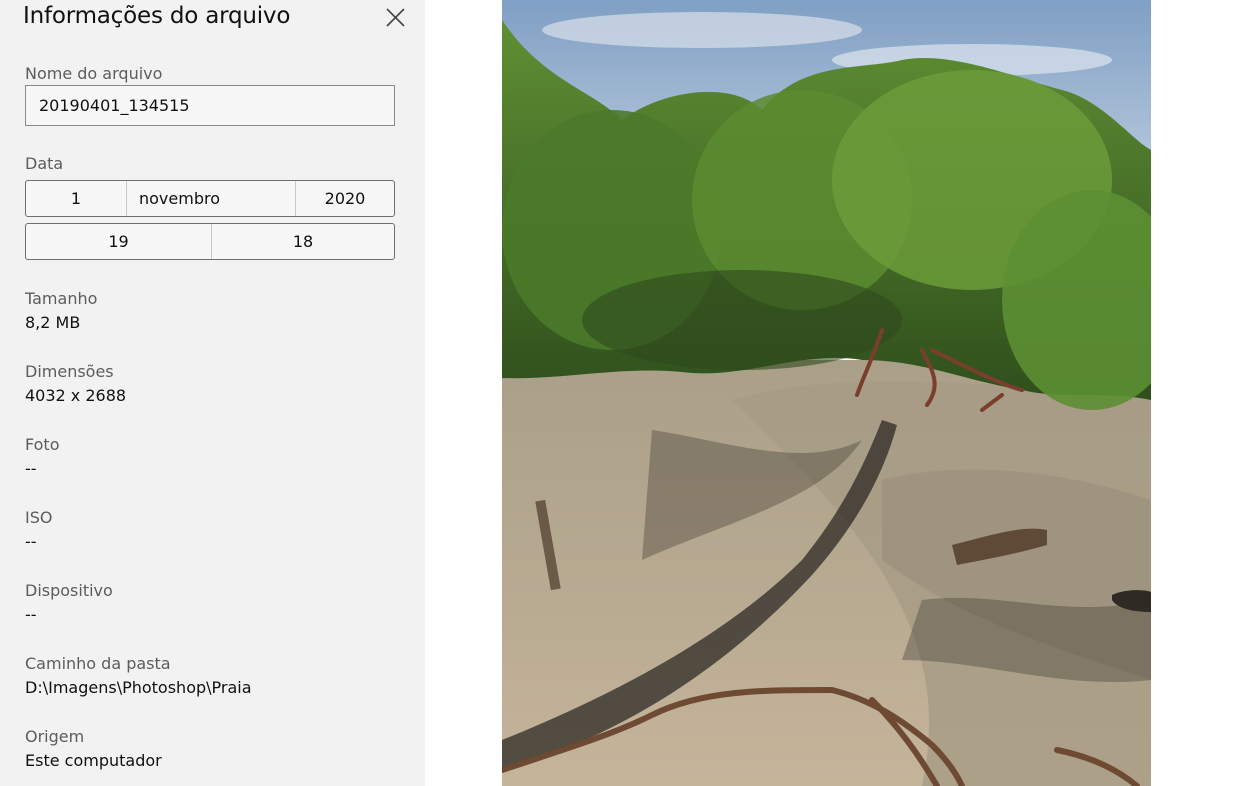 This screenshot has height=786, width=1252. What do you see at coordinates (42, 444) in the screenshot?
I see `photo-label: Foto` at bounding box center [42, 444].